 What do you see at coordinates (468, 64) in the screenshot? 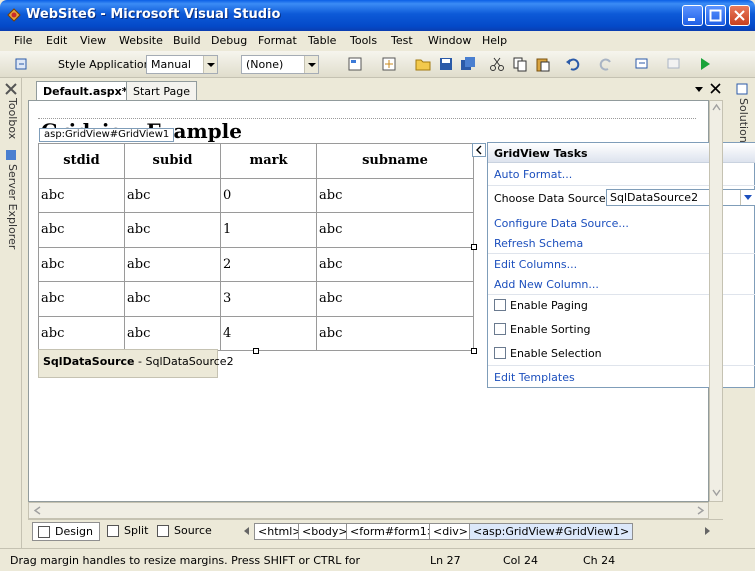
I see `save-all-icon` at bounding box center [468, 64].